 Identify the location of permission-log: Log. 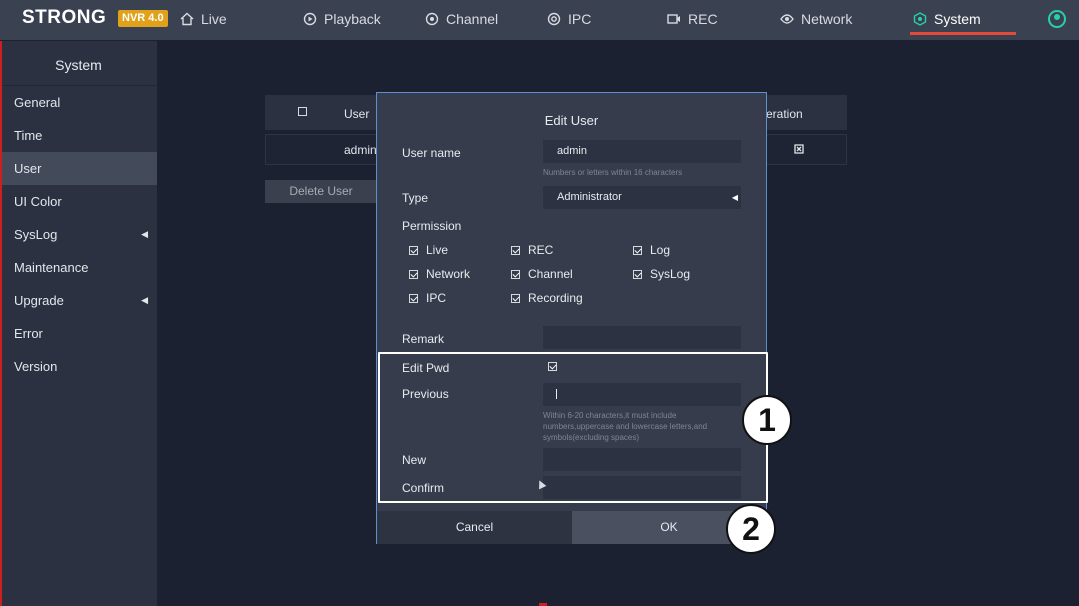
(651, 250).